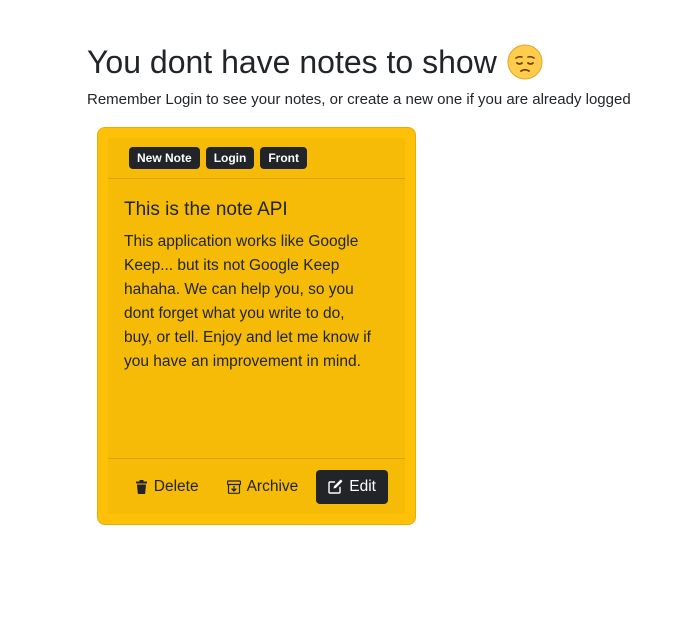 The width and height of the screenshot is (692, 618). What do you see at coordinates (164, 158) in the screenshot?
I see `tag-new-note: New Note` at bounding box center [164, 158].